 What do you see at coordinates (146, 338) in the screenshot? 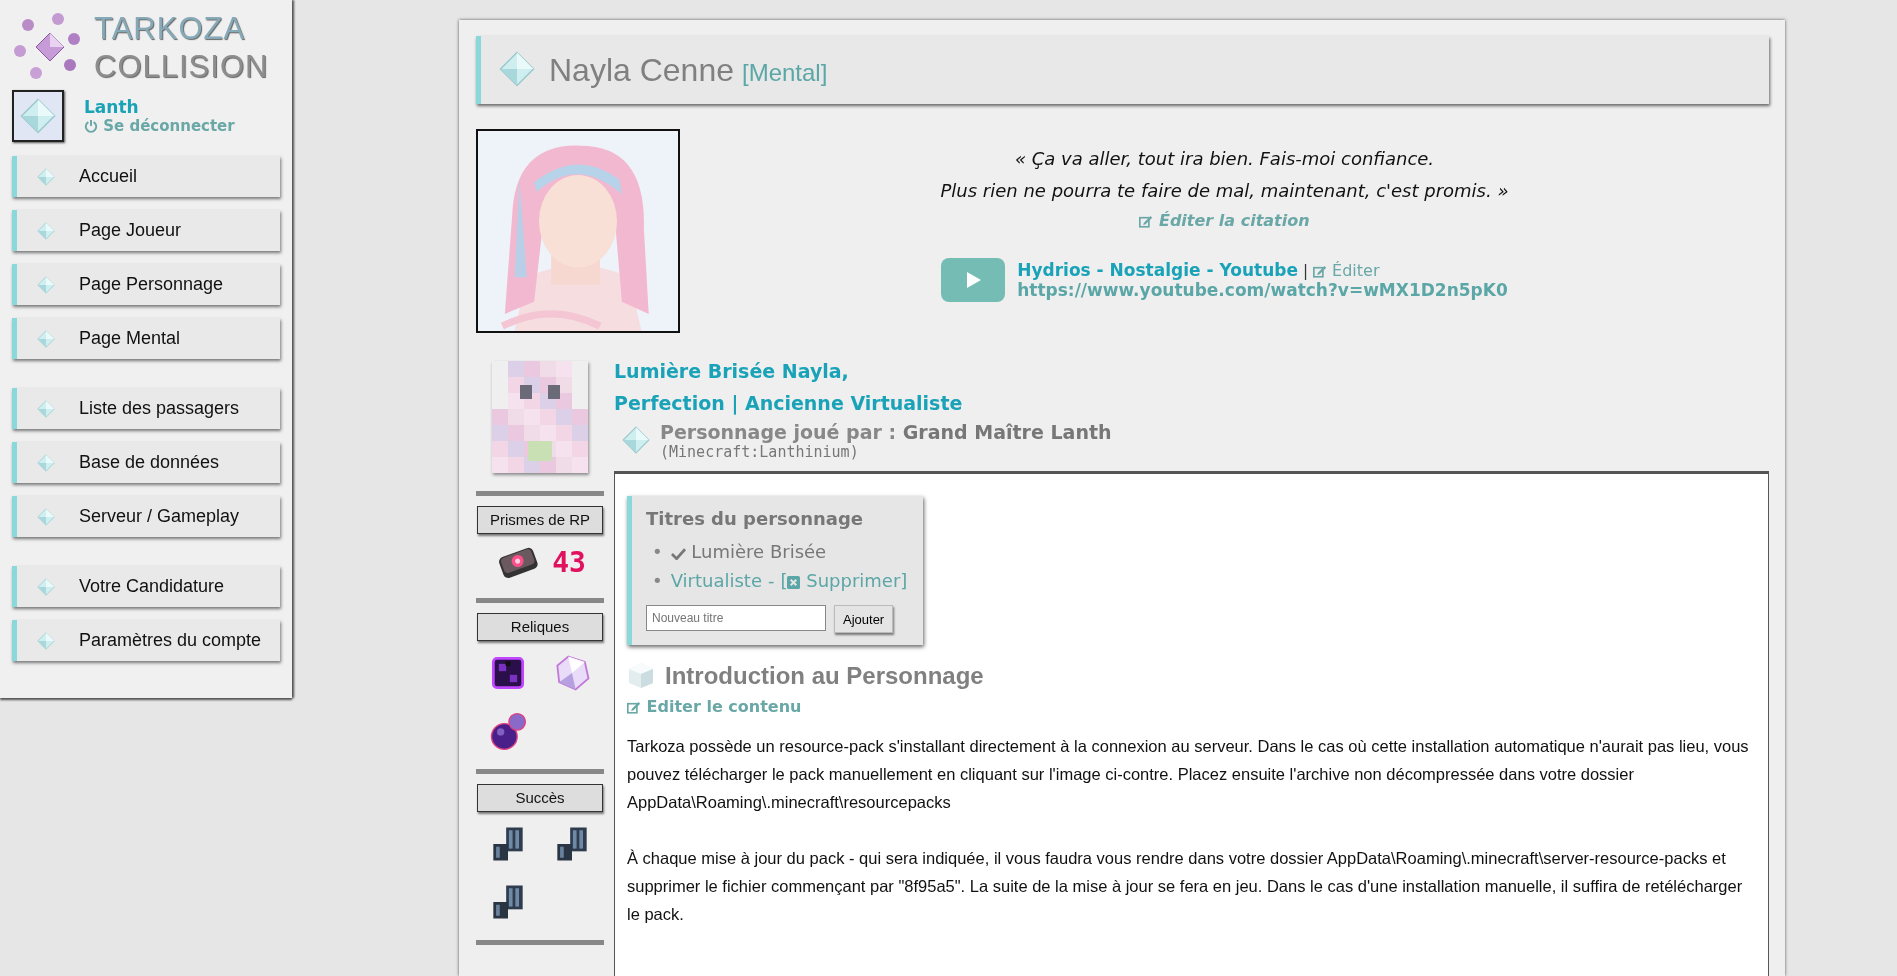
I see `nav-item: Page Mental` at bounding box center [146, 338].